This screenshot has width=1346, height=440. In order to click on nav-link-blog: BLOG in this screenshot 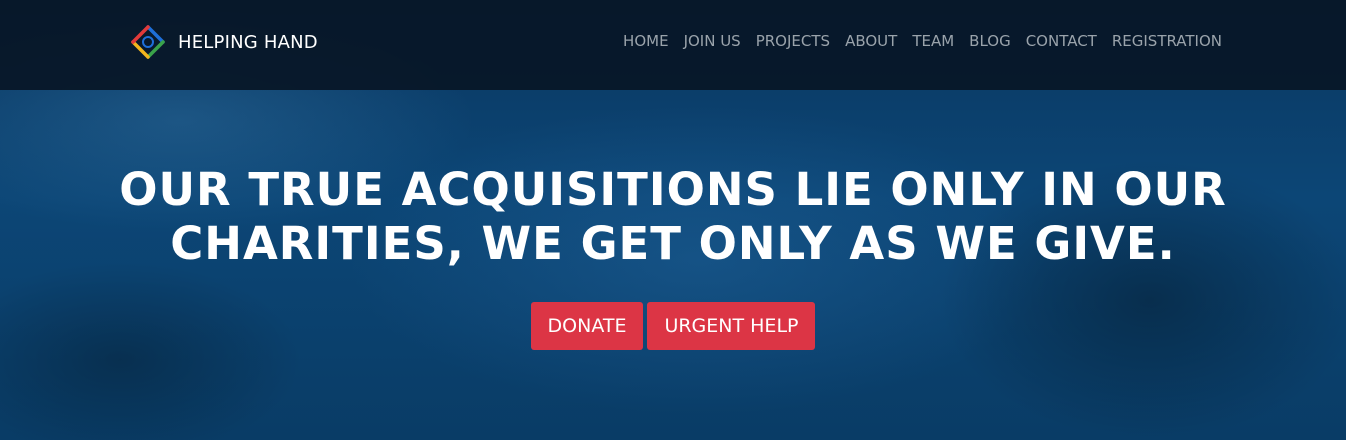, I will do `click(990, 41)`.